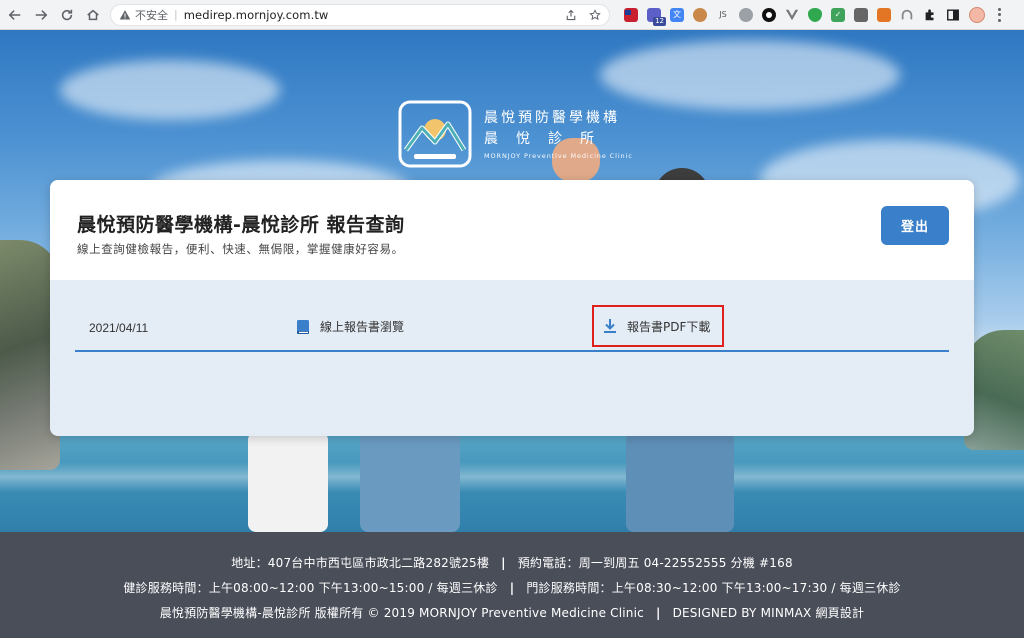  Describe the element at coordinates (67, 15) in the screenshot. I see `reload-icon` at that location.